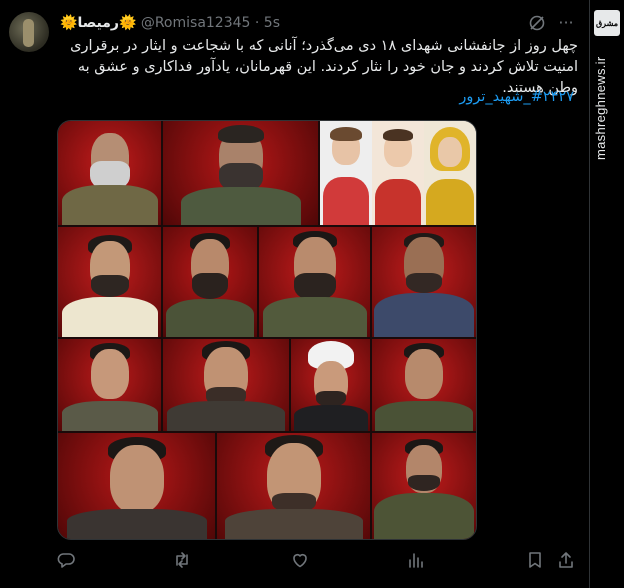 This screenshot has height=588, width=624. What do you see at coordinates (272, 23) in the screenshot?
I see `timestamp: 5s` at bounding box center [272, 23].